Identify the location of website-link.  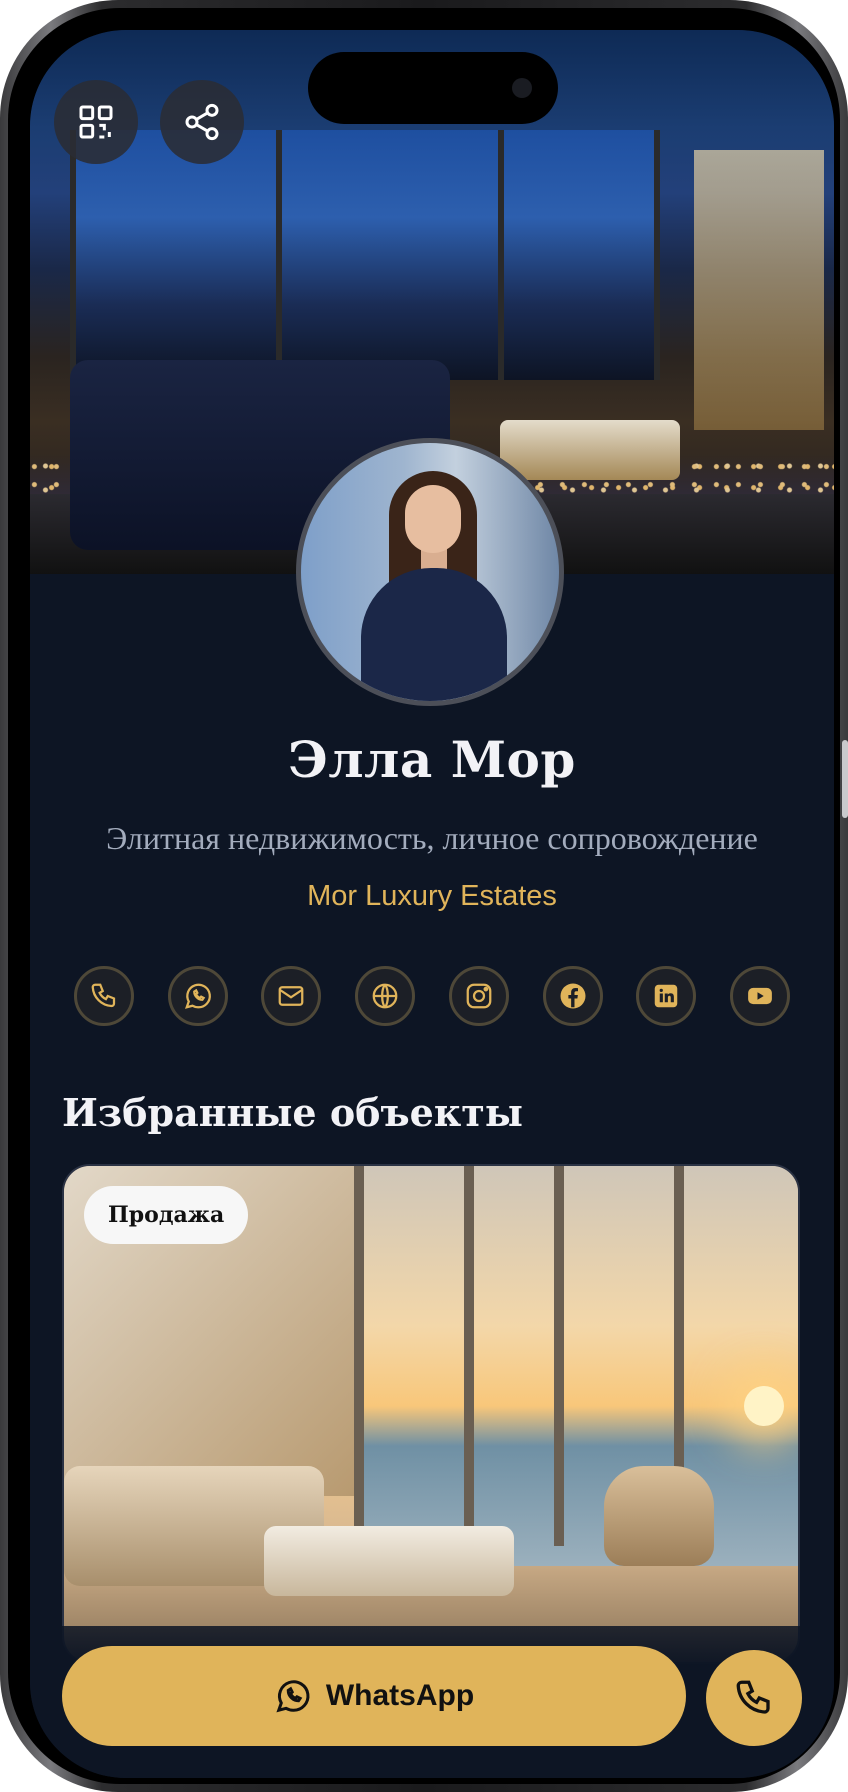
(385, 996).